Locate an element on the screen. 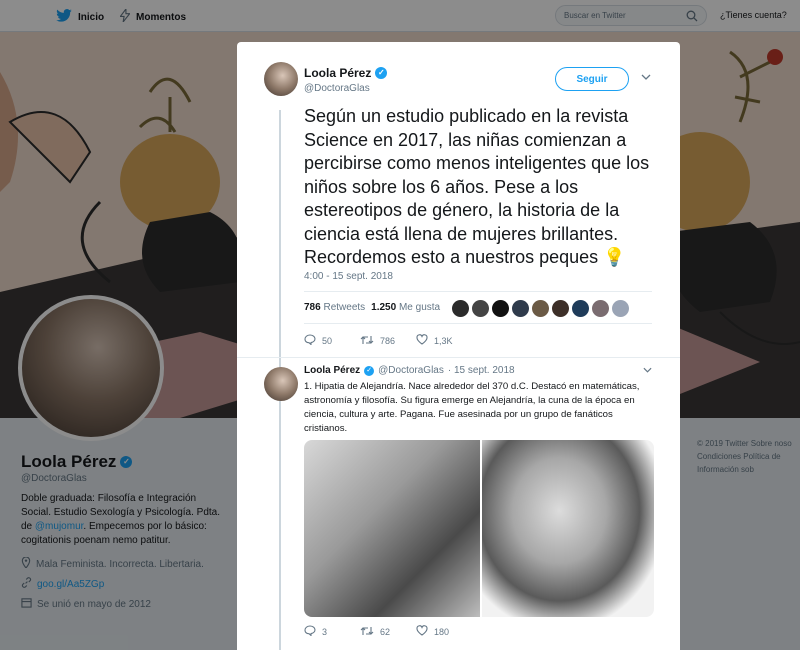 The width and height of the screenshot is (800, 650). reply-media is located at coordinates (479, 528).